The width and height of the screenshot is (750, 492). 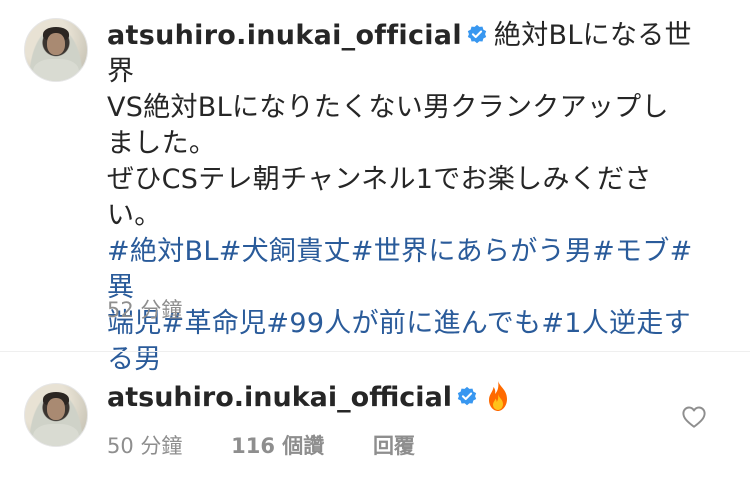 I want to click on post-author-username: atsuhiro.inukai_official, so click(x=284, y=35).